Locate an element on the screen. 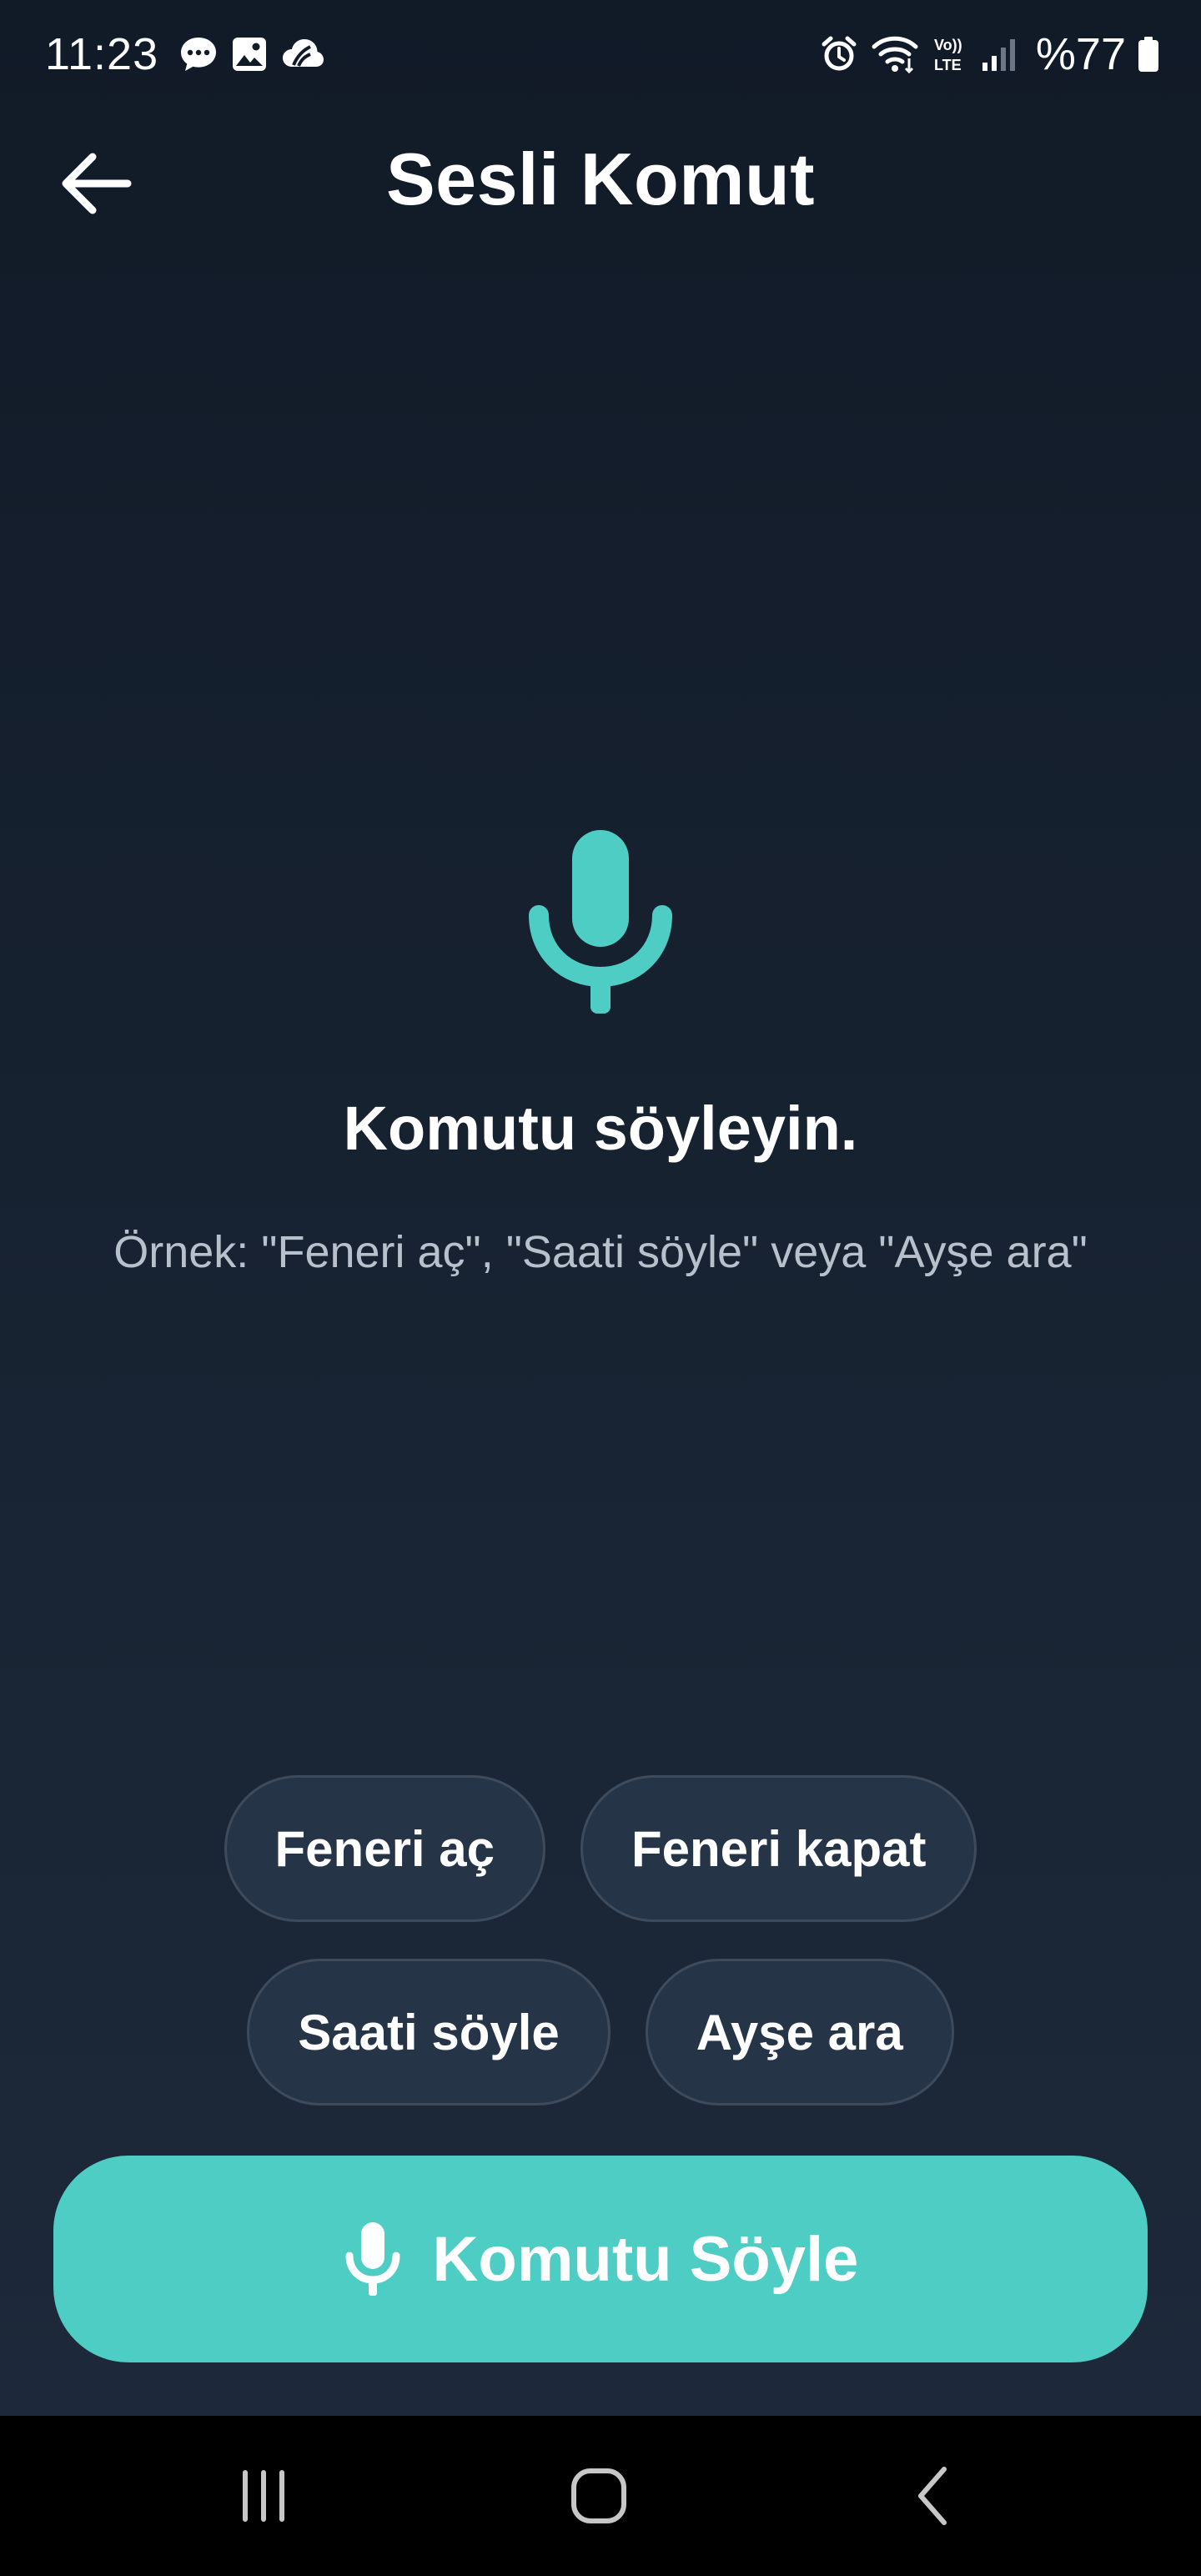  signal-icon is located at coordinates (999, 54).